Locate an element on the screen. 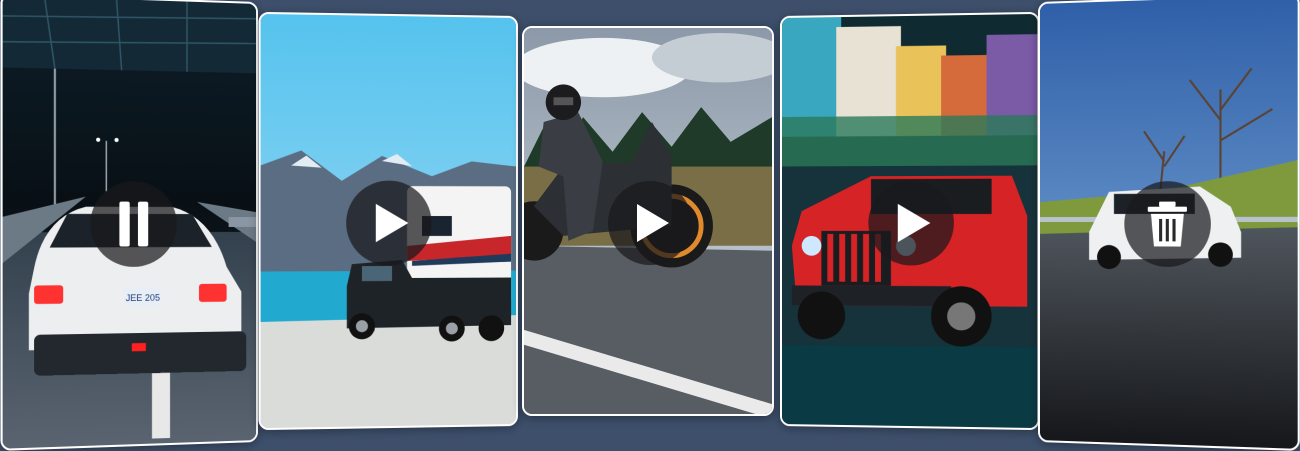 The image size is (1300, 451). trash-icon is located at coordinates (1167, 224).